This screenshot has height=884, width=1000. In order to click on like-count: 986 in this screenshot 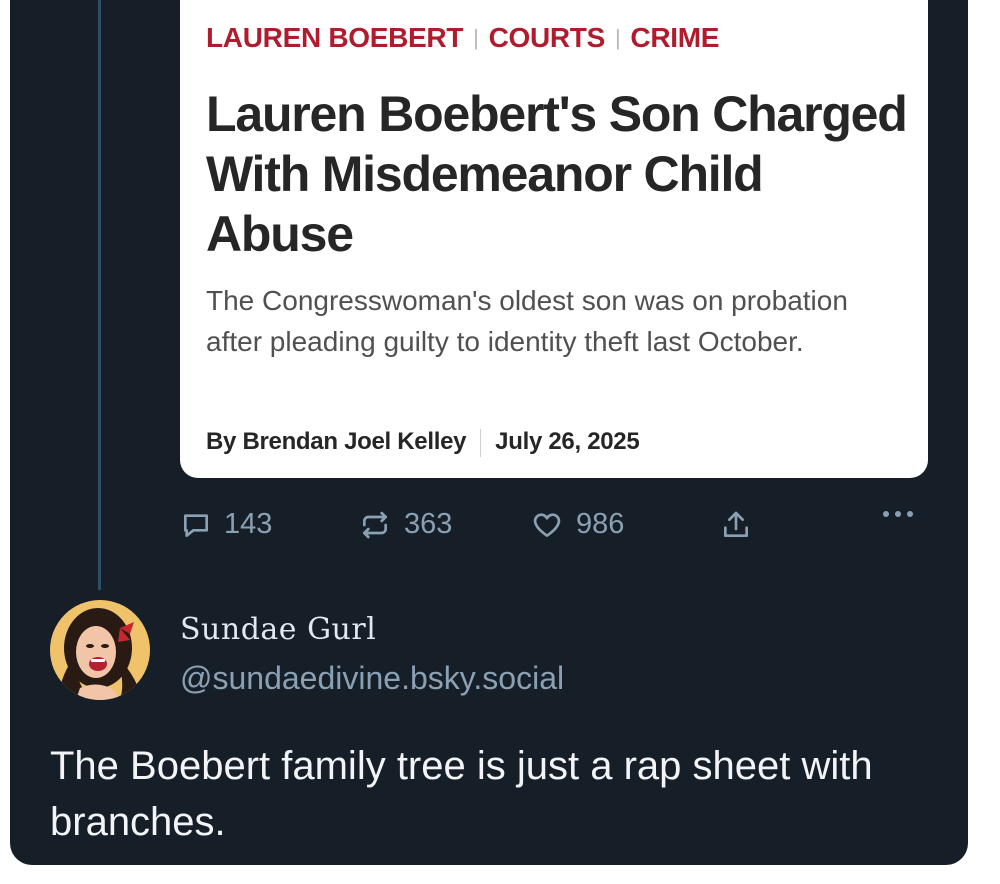, I will do `click(600, 524)`.